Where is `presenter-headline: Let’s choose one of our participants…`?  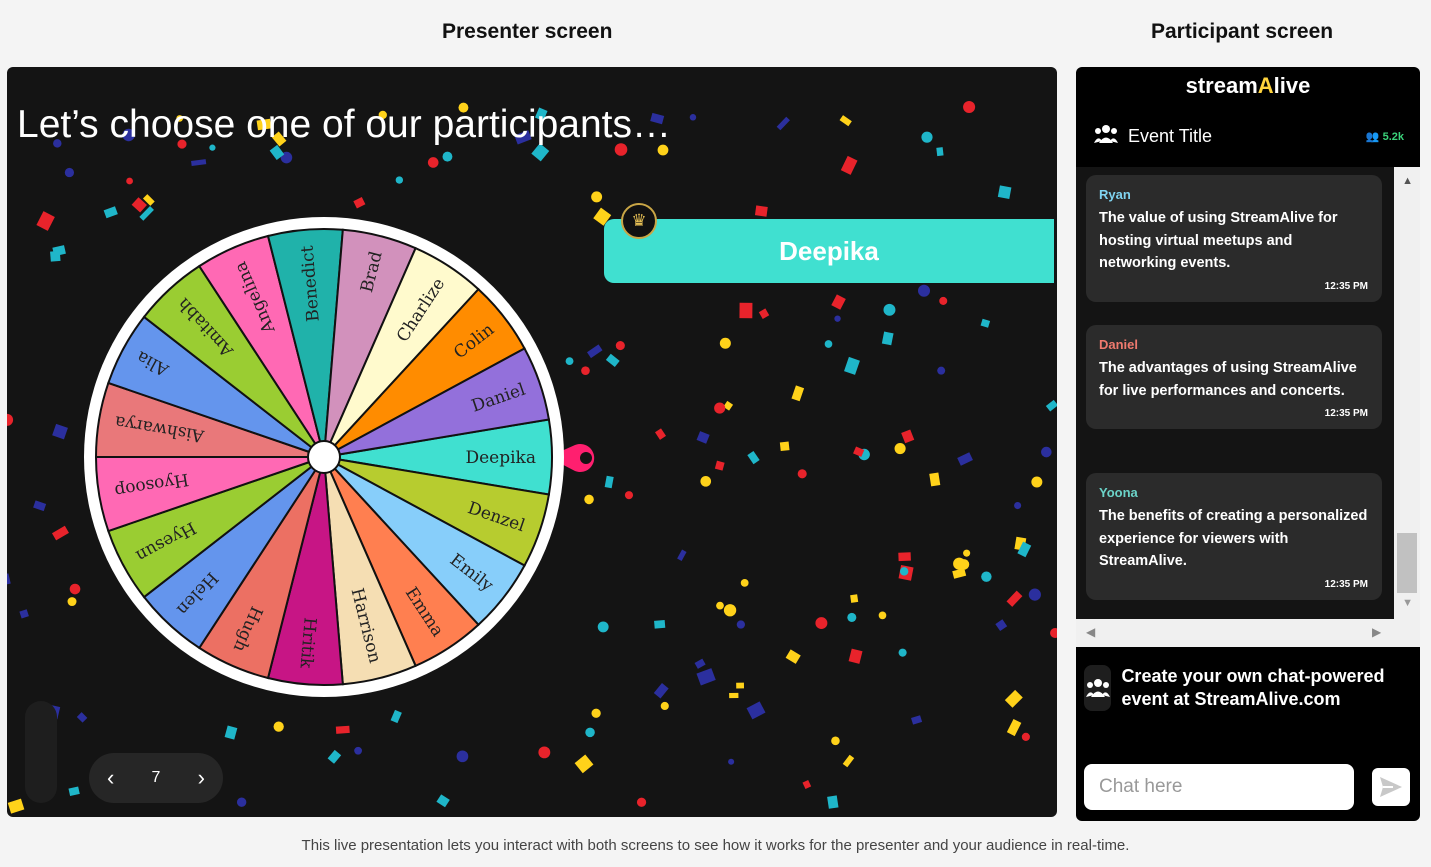 presenter-headline: Let’s choose one of our participants… is located at coordinates (344, 124).